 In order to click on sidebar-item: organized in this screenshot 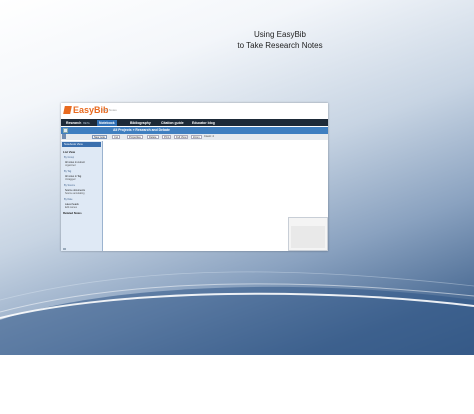, I will do `click(70, 165)`.